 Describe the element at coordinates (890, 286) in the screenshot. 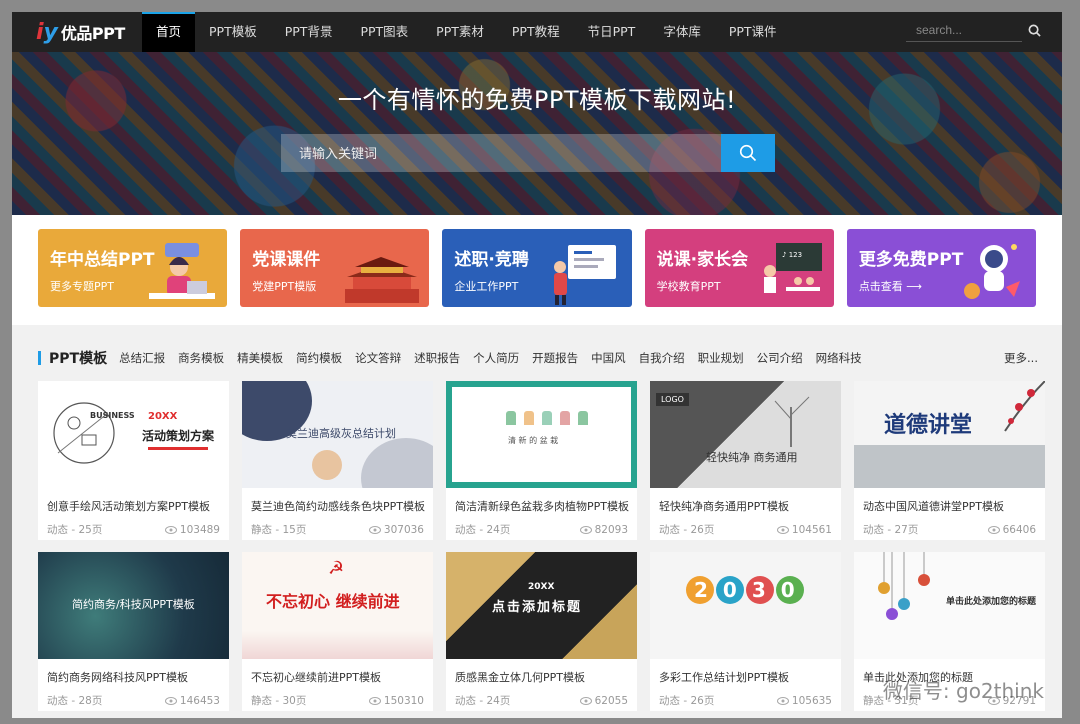

I see `banner-subtitle: 点击查看 ⟶` at that location.